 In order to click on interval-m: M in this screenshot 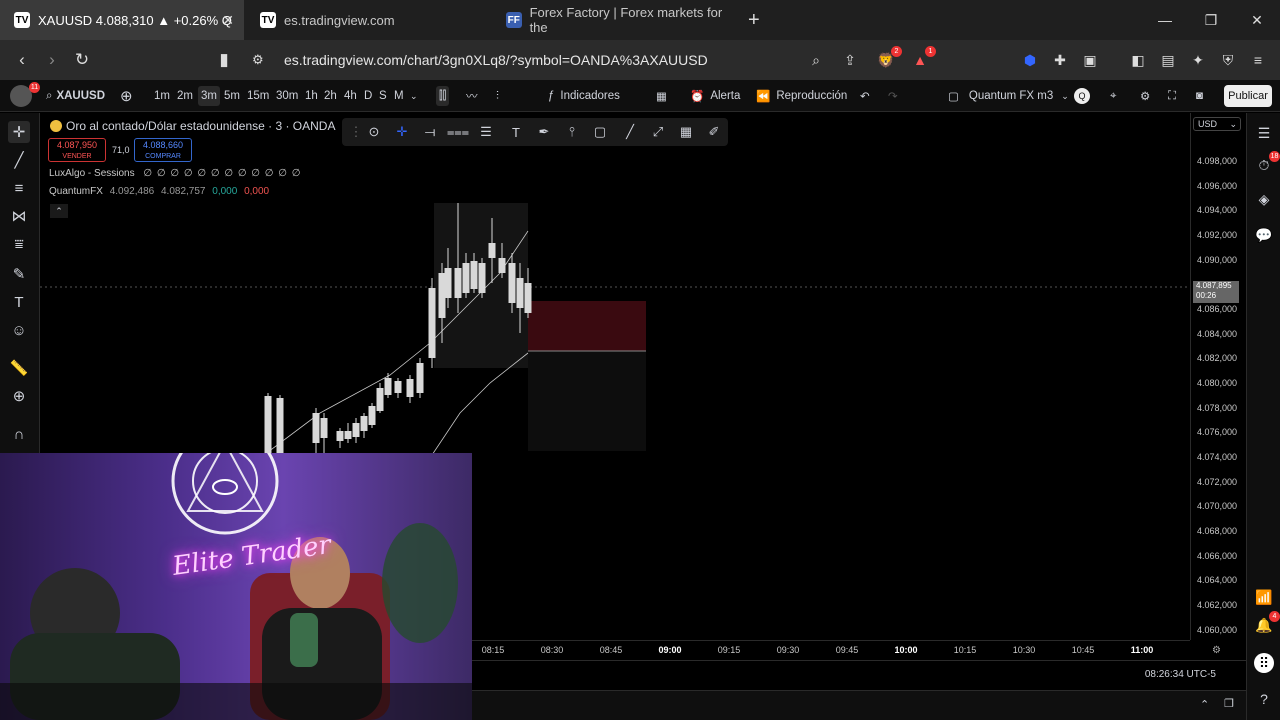, I will do `click(399, 96)`.